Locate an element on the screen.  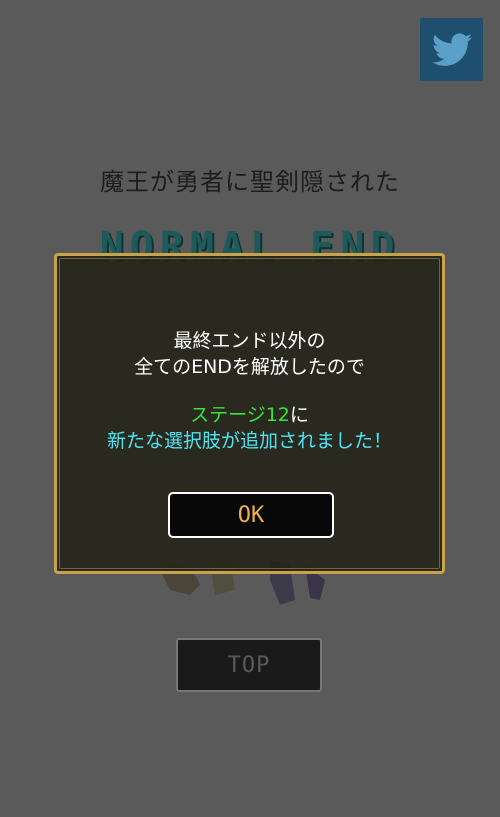
dialog-message-line2: 全てのENDを解放したので is located at coordinates (249, 367).